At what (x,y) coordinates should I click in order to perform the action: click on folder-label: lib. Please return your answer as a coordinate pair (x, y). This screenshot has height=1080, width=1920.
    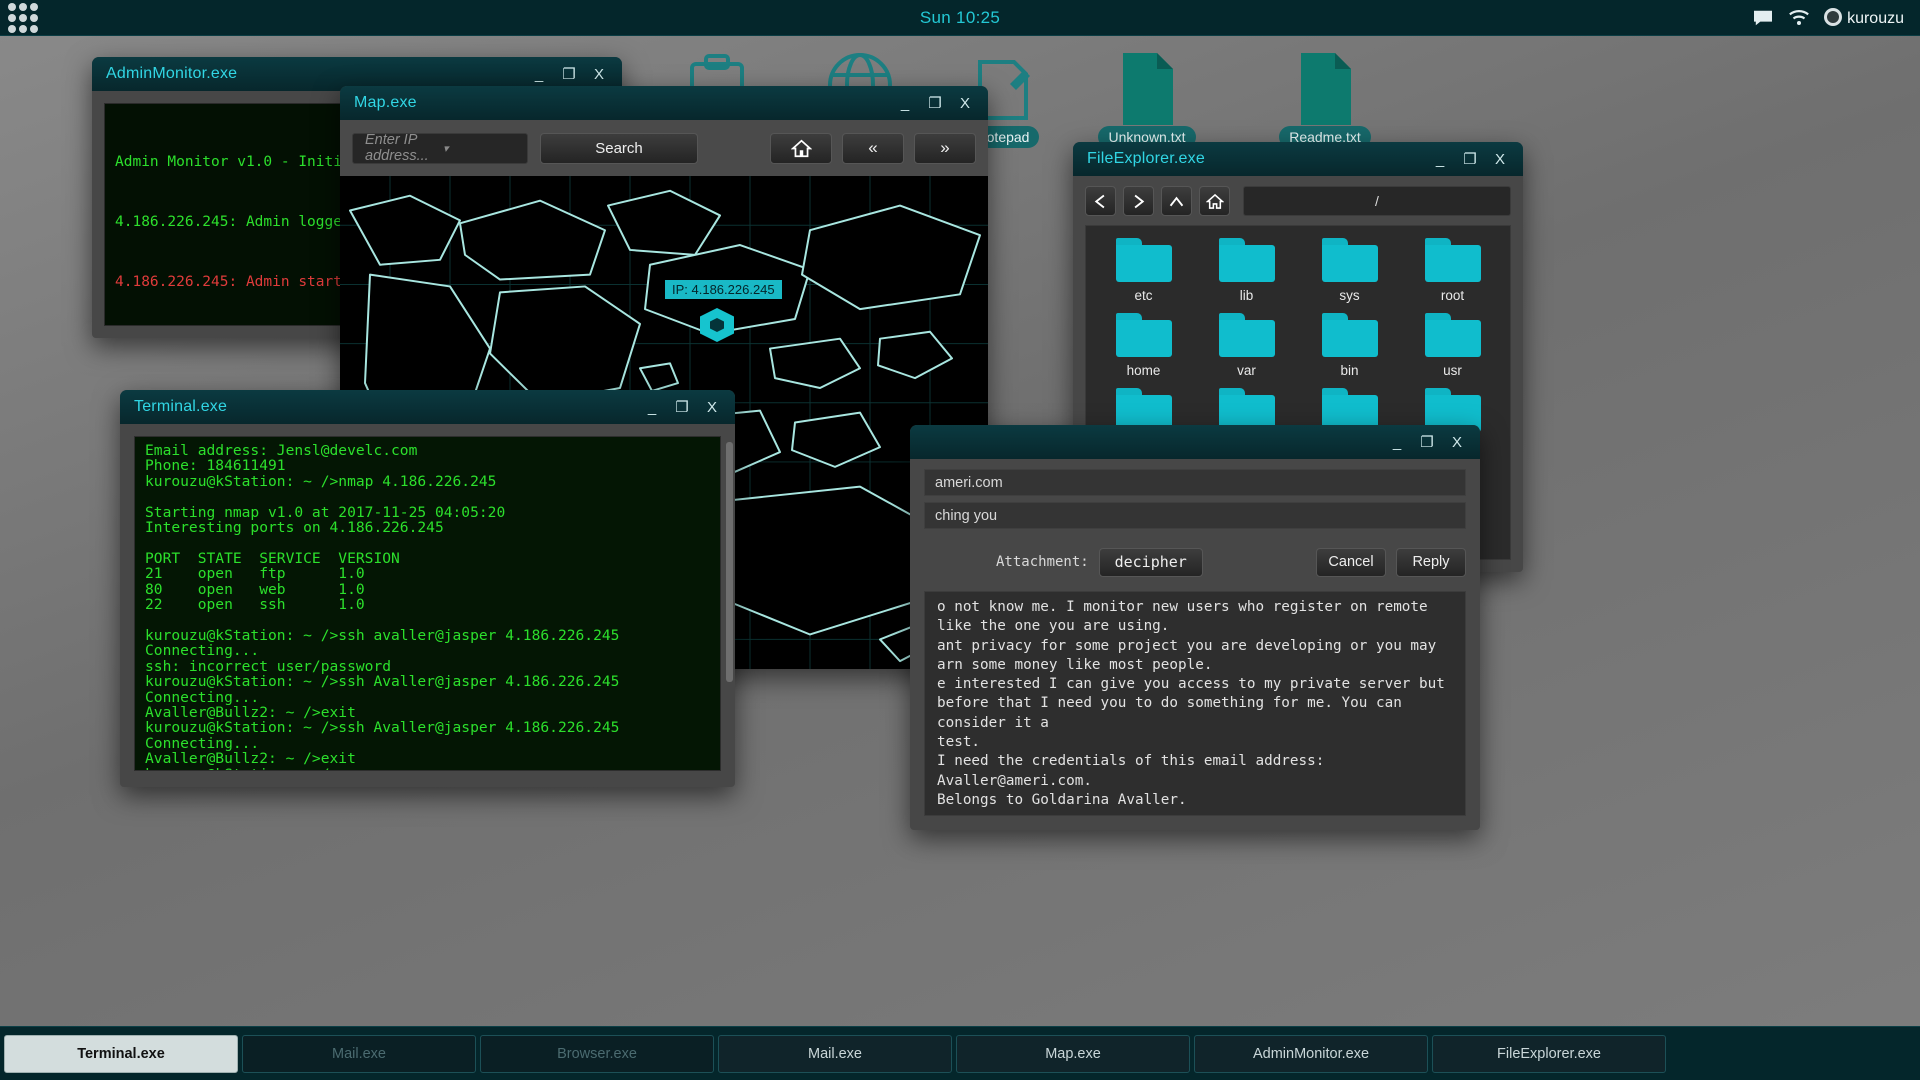
    Looking at the image, I should click on (1246, 295).